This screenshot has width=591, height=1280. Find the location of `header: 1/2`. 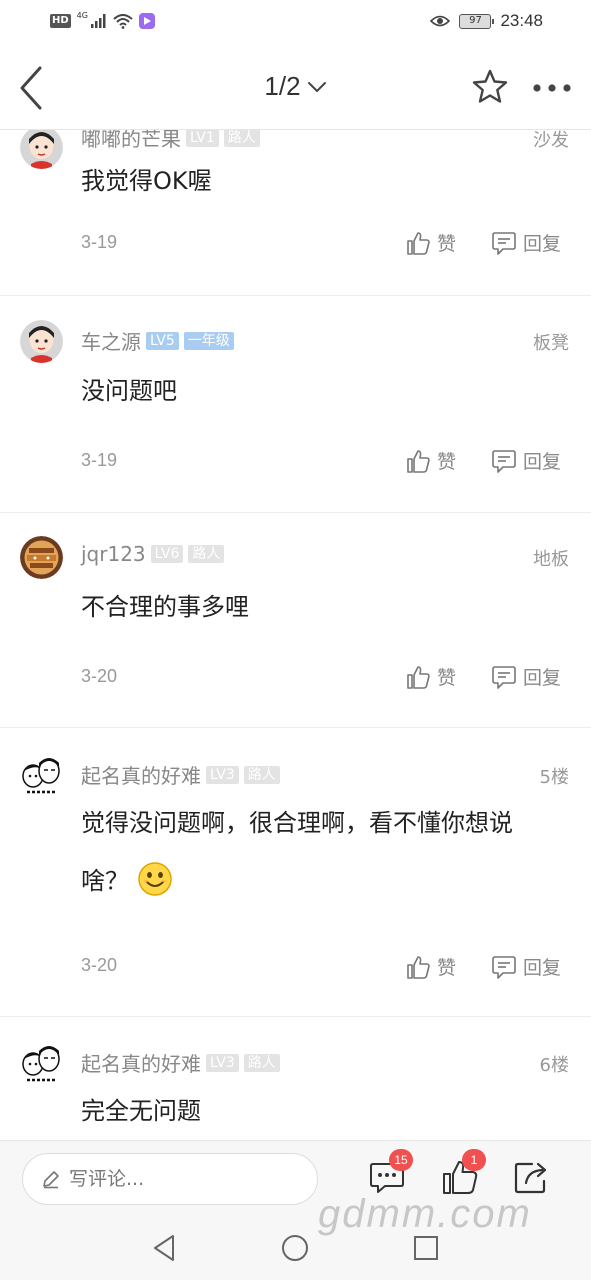

header: 1/2 is located at coordinates (295, 88).